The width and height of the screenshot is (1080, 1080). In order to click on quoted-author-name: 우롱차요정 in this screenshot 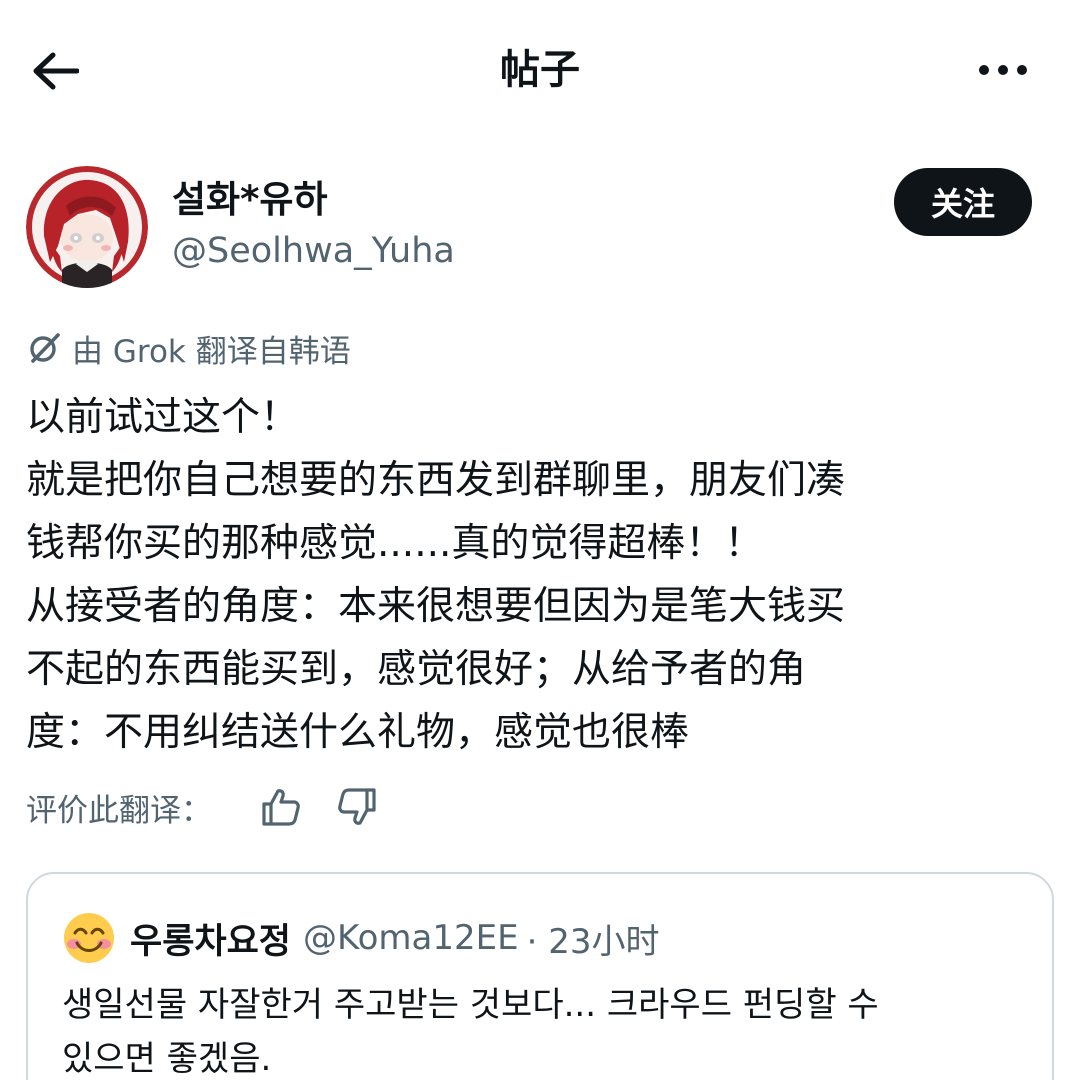, I will do `click(211, 941)`.